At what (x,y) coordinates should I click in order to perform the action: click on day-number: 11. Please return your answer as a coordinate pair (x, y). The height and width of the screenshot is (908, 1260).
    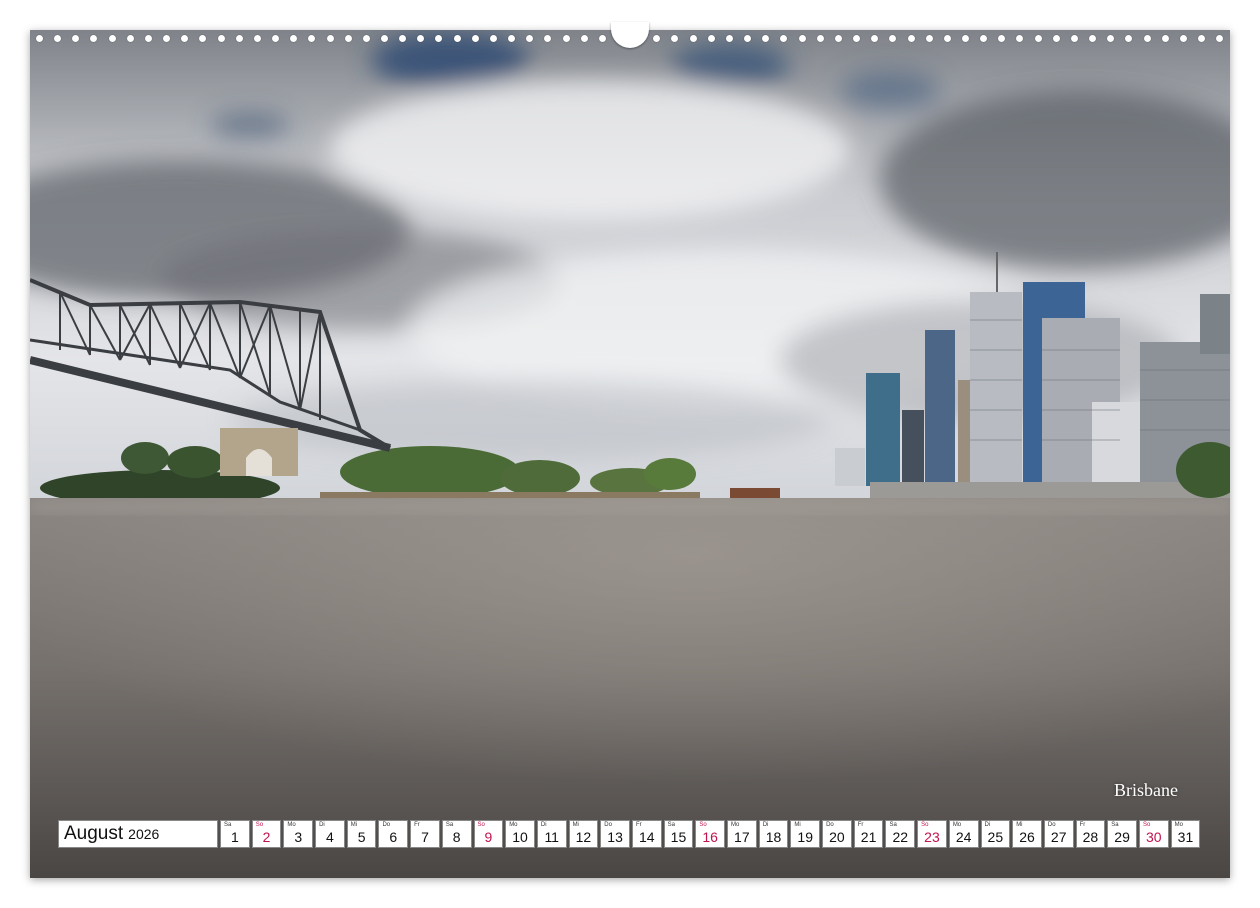
    Looking at the image, I should click on (551, 837).